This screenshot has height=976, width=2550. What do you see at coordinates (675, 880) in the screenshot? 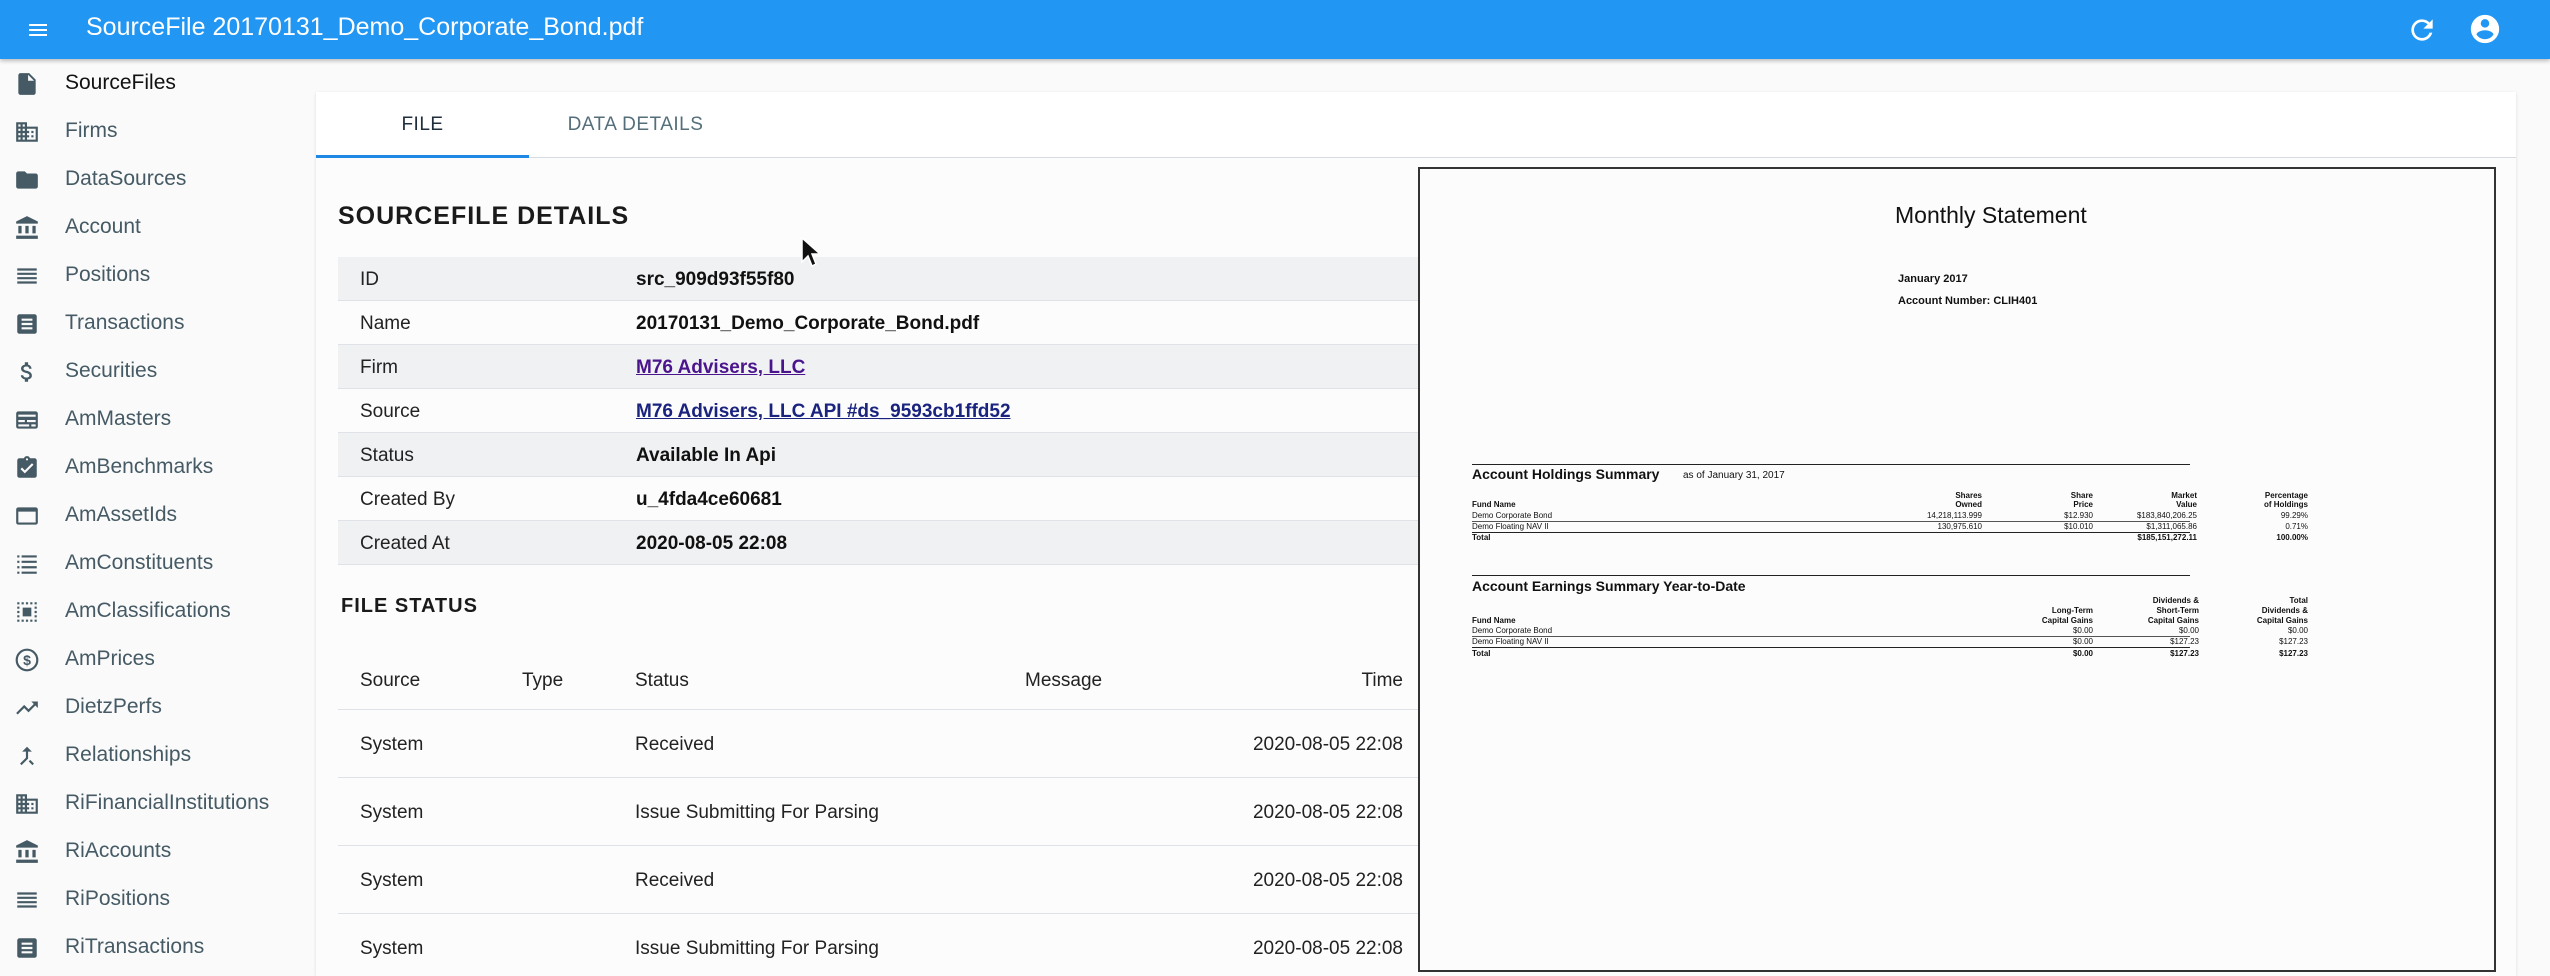
I see `row-status: Received` at bounding box center [675, 880].